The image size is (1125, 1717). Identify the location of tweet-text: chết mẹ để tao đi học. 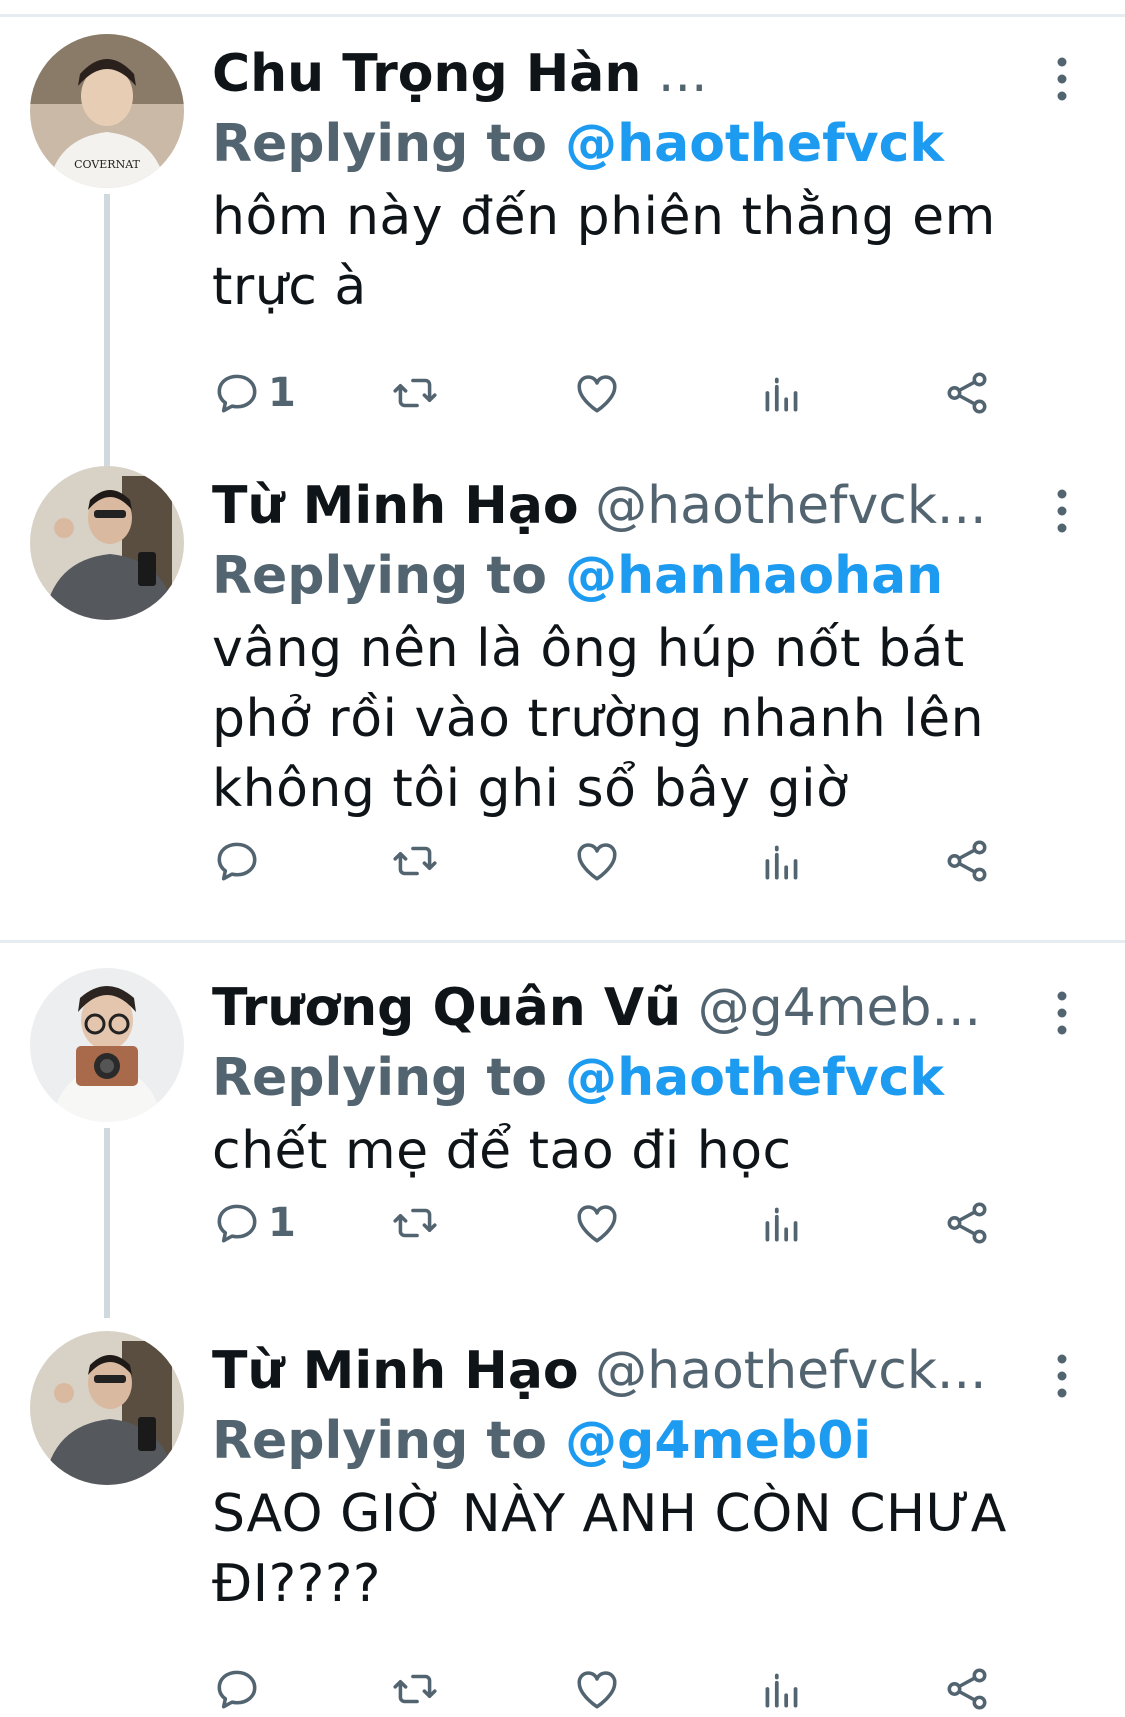
(642, 1151).